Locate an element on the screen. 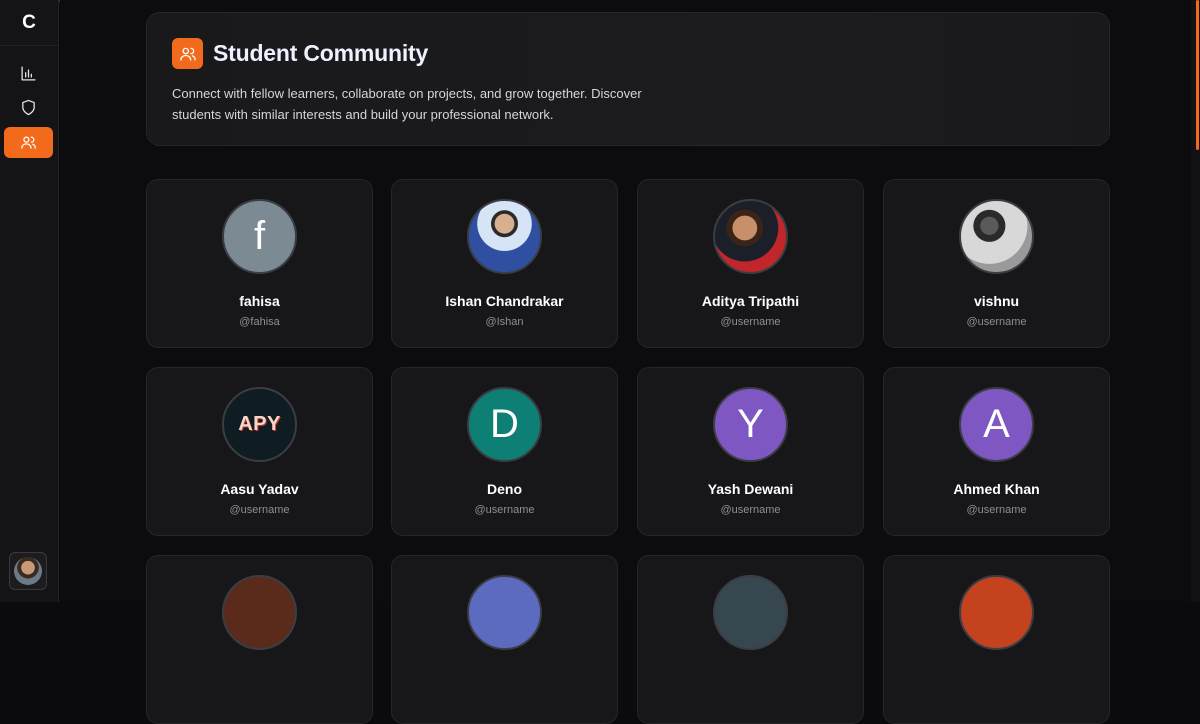 This screenshot has width=1200, height=724. page-title: Student Community is located at coordinates (321, 53).